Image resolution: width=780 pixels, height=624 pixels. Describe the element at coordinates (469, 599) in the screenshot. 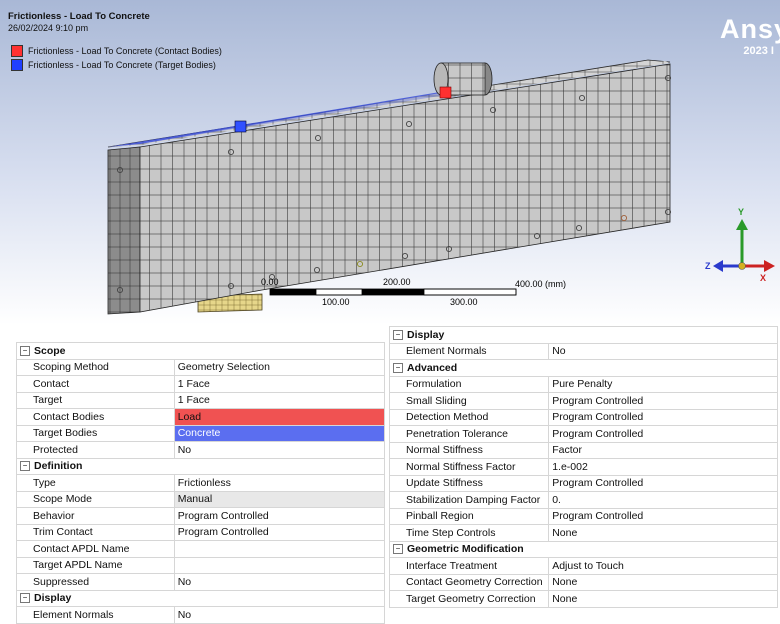

I see `prop-name: Target Geometry Correction` at that location.